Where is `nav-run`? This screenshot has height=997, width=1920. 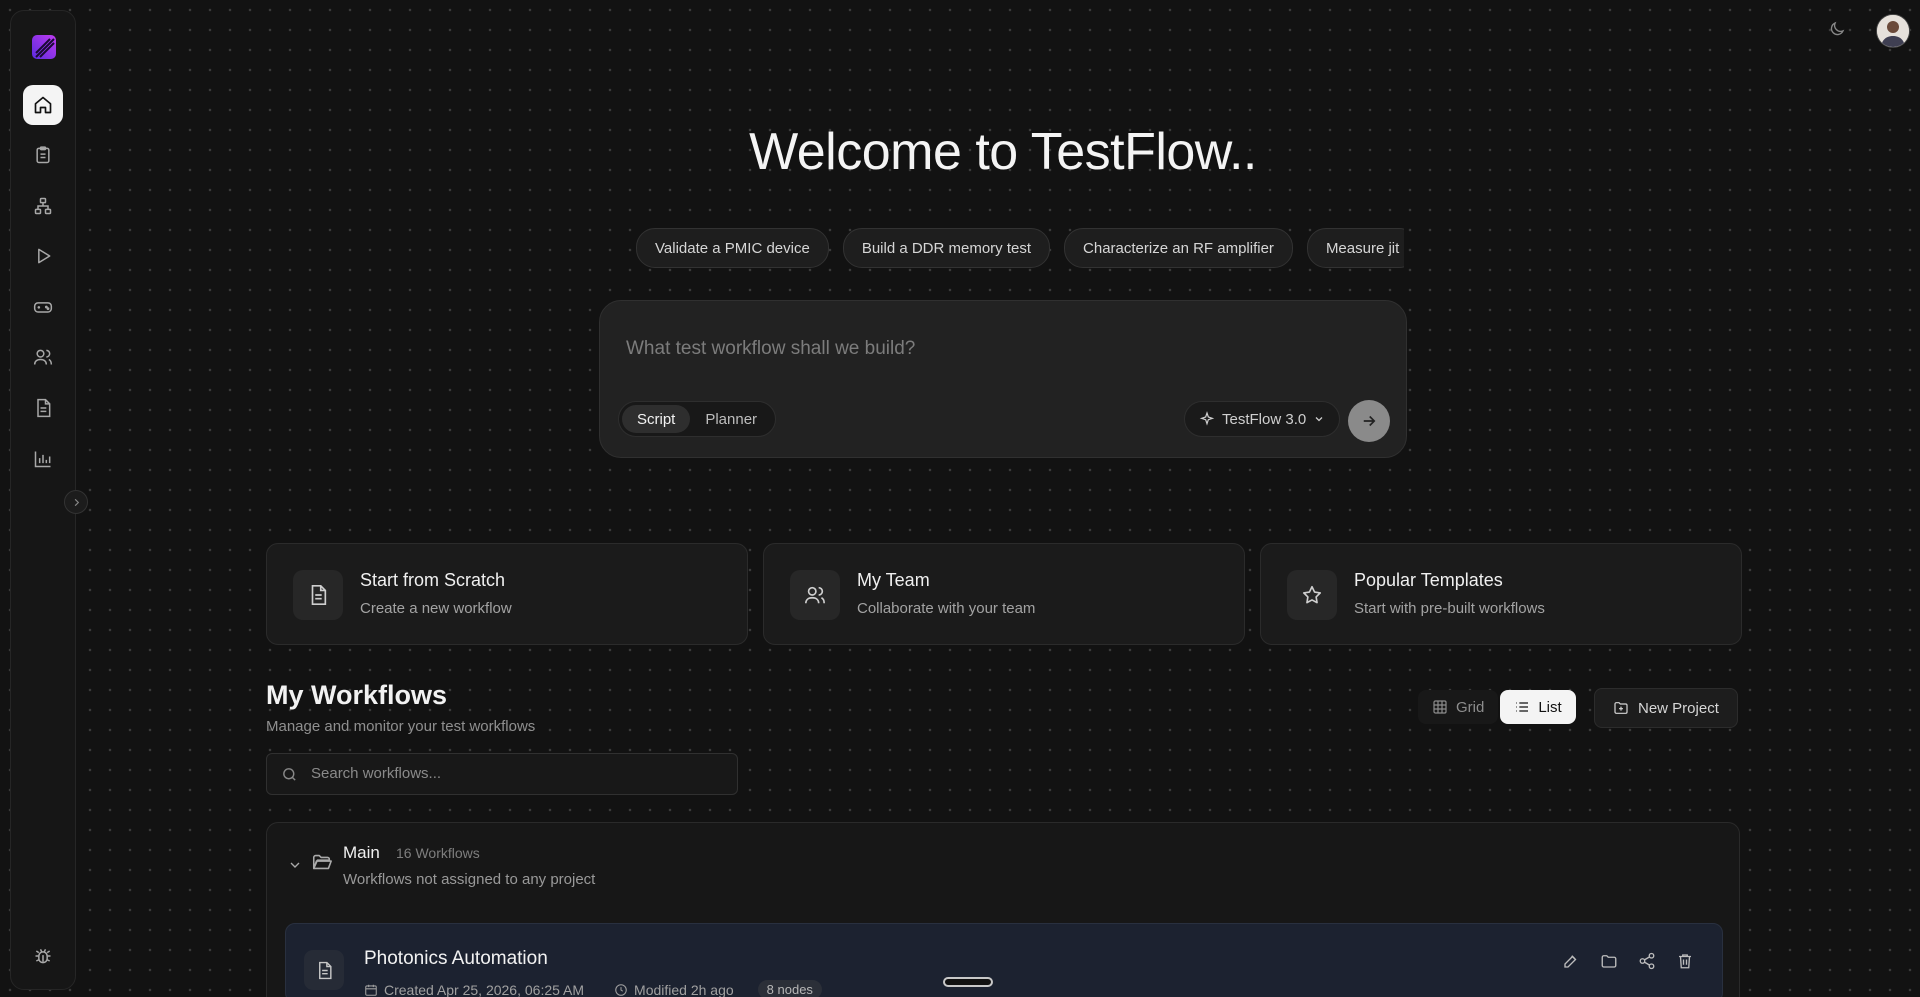
nav-run is located at coordinates (43, 256).